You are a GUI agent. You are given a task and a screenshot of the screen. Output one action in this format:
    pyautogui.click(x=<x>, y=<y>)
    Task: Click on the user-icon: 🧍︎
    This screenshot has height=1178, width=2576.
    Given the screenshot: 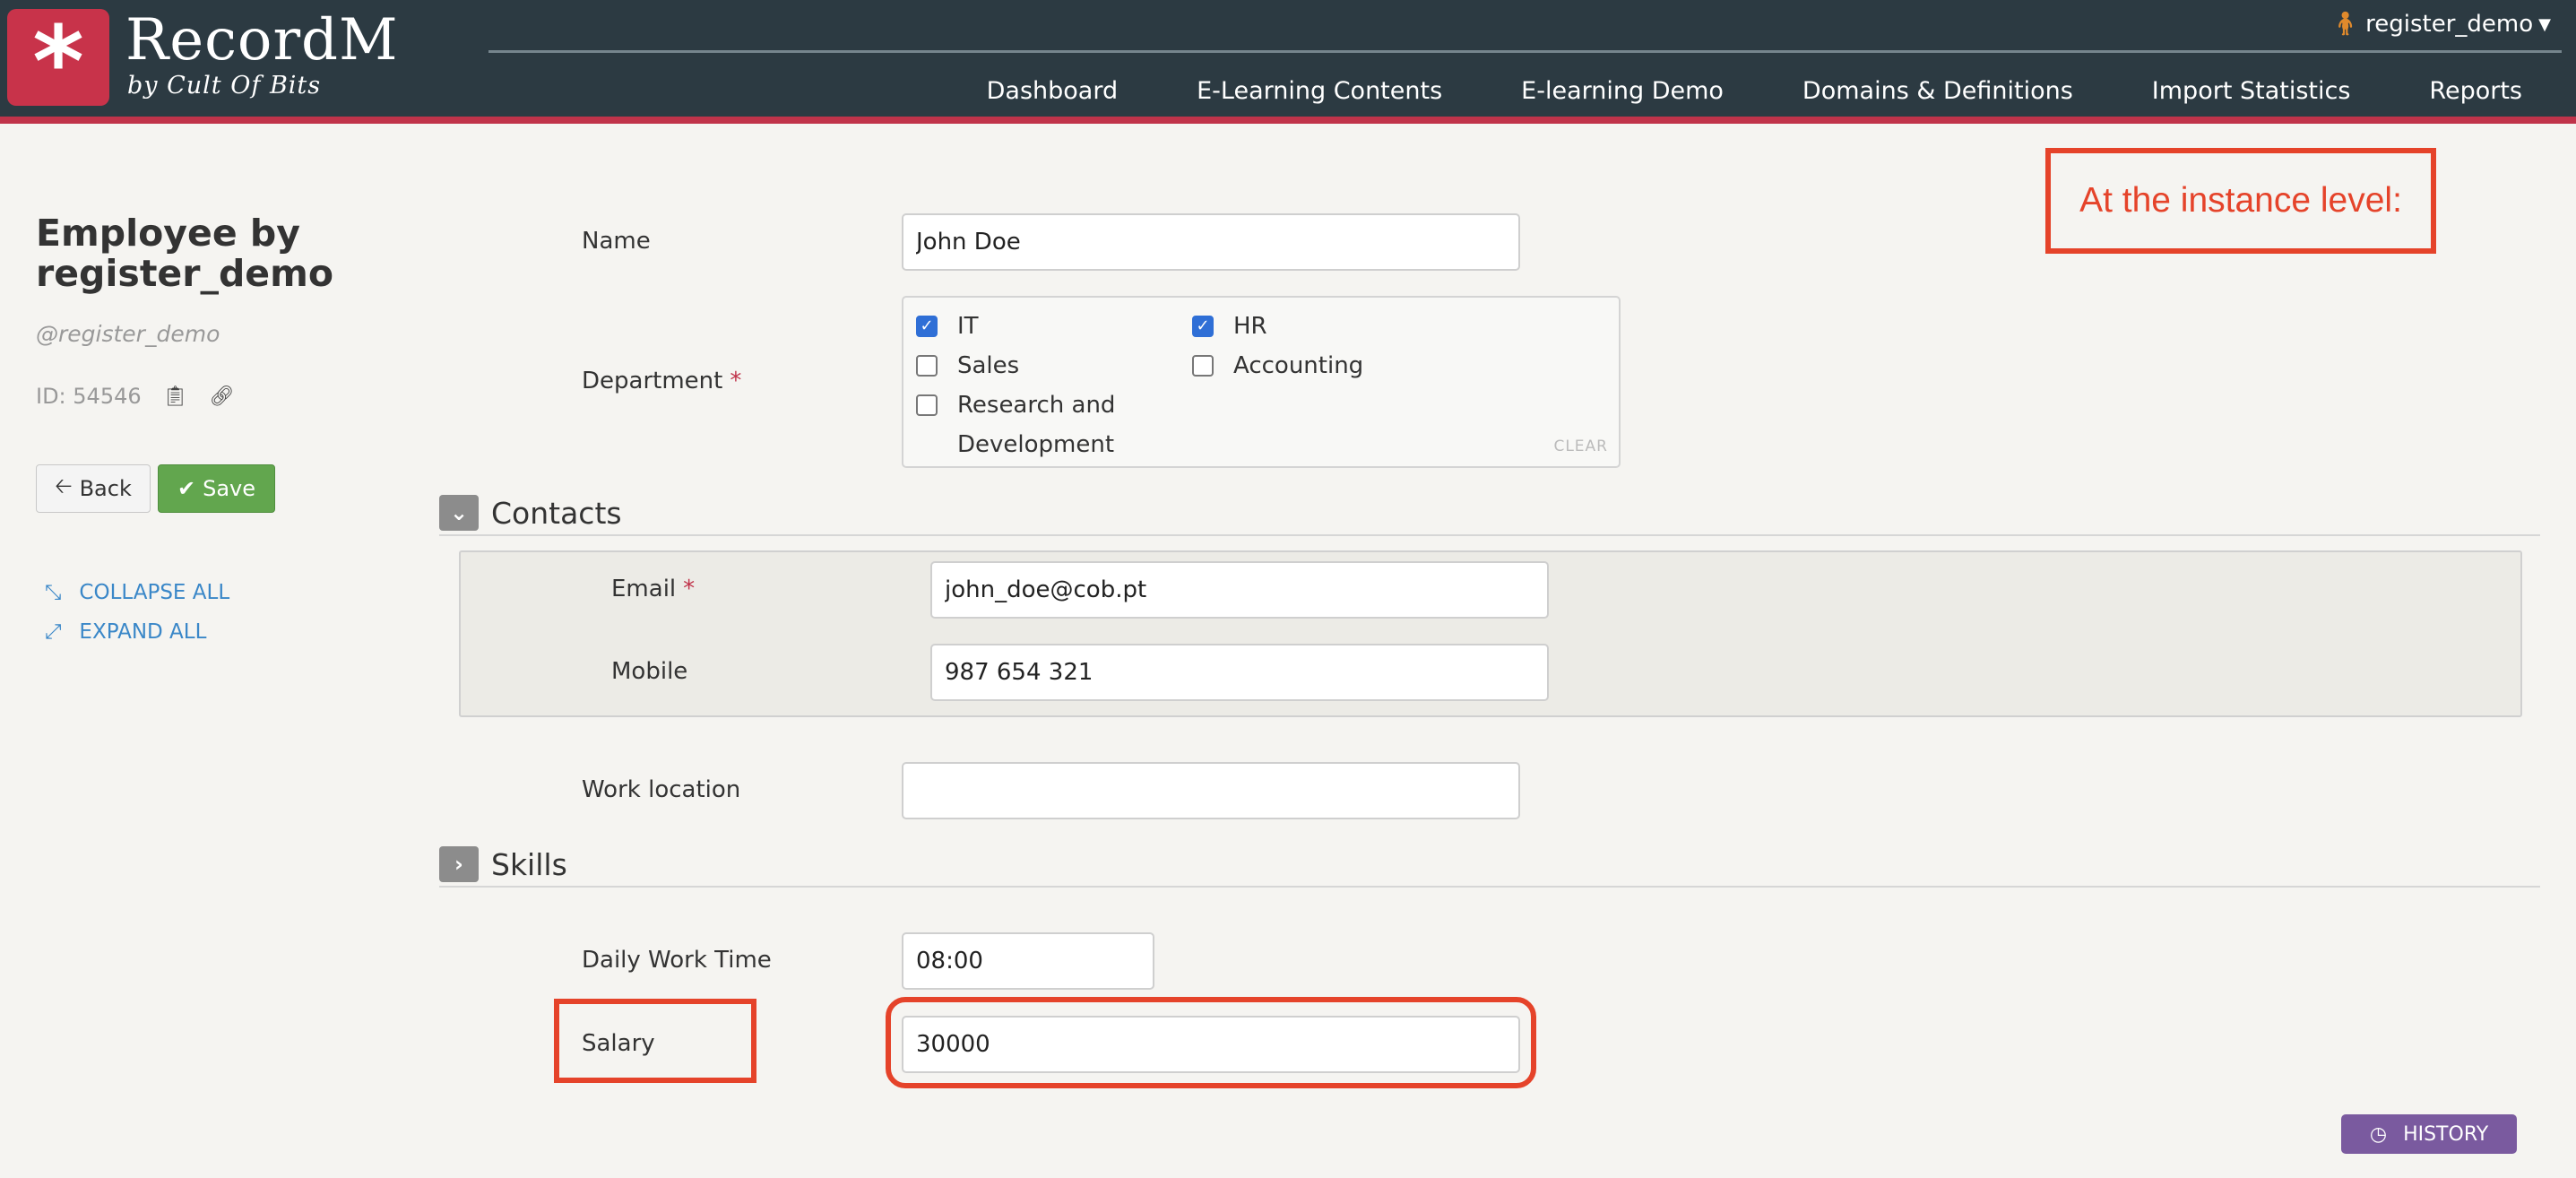 What is the action you would take?
    pyautogui.click(x=2345, y=24)
    